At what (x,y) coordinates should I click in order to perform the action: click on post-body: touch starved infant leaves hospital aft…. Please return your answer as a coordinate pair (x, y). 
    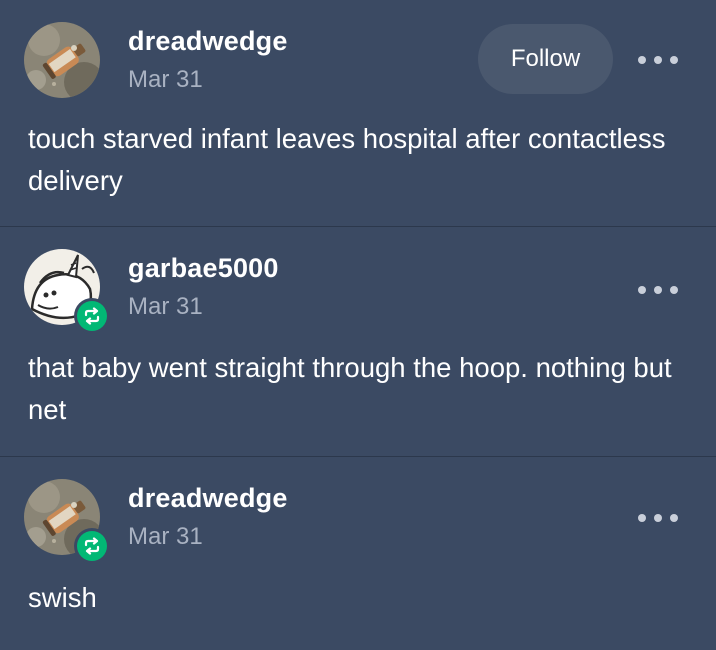
    Looking at the image, I should click on (347, 159).